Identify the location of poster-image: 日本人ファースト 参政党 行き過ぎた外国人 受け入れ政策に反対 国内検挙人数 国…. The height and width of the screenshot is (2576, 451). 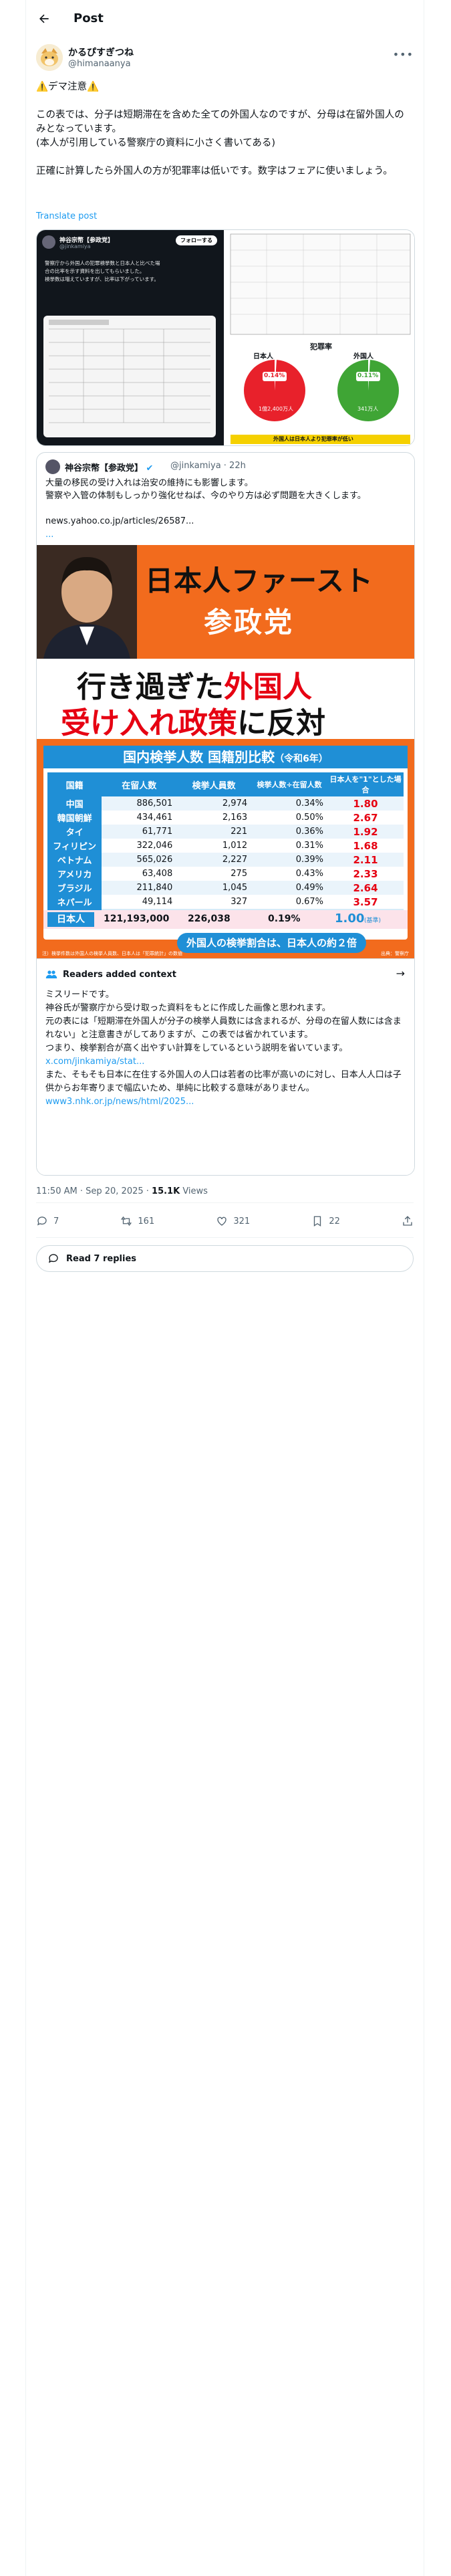
(225, 752).